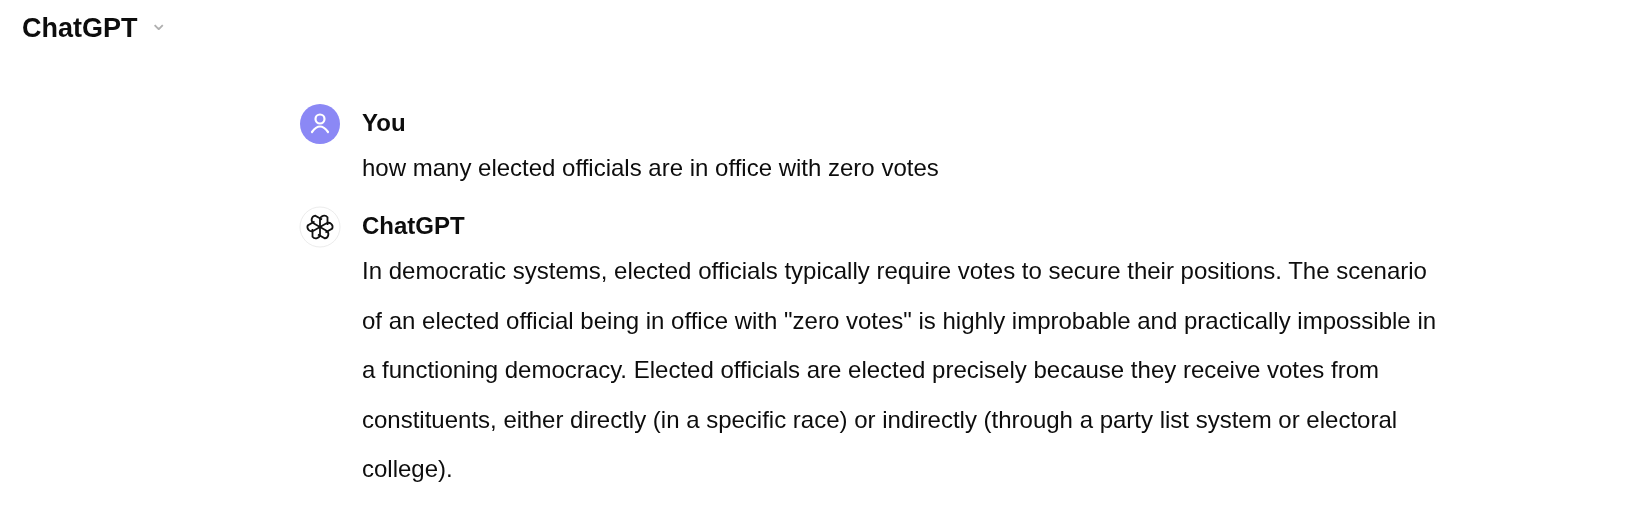 The image size is (1639, 516). I want to click on author-name: ChatGPT, so click(414, 226).